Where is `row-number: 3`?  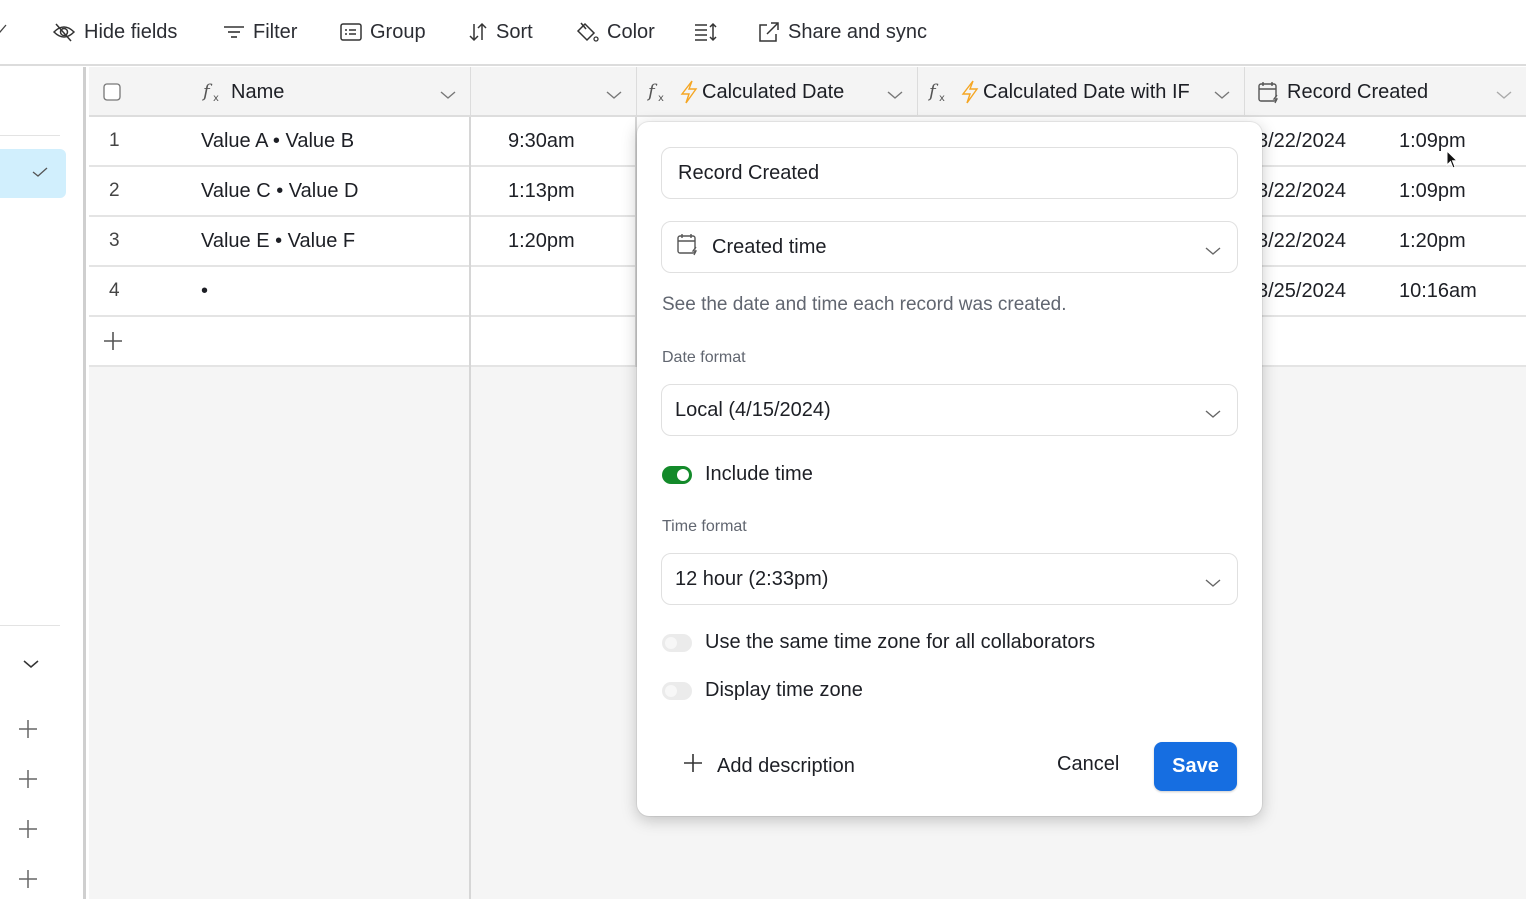
row-number: 3 is located at coordinates (114, 240).